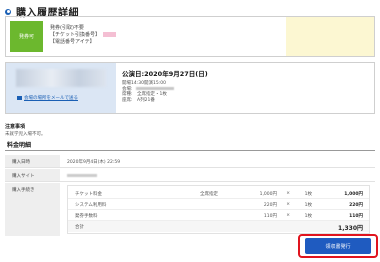  Describe the element at coordinates (218, 215) in the screenshot. I see `fee-row: 発券手数料 110円 × 1枚 110円` at that location.